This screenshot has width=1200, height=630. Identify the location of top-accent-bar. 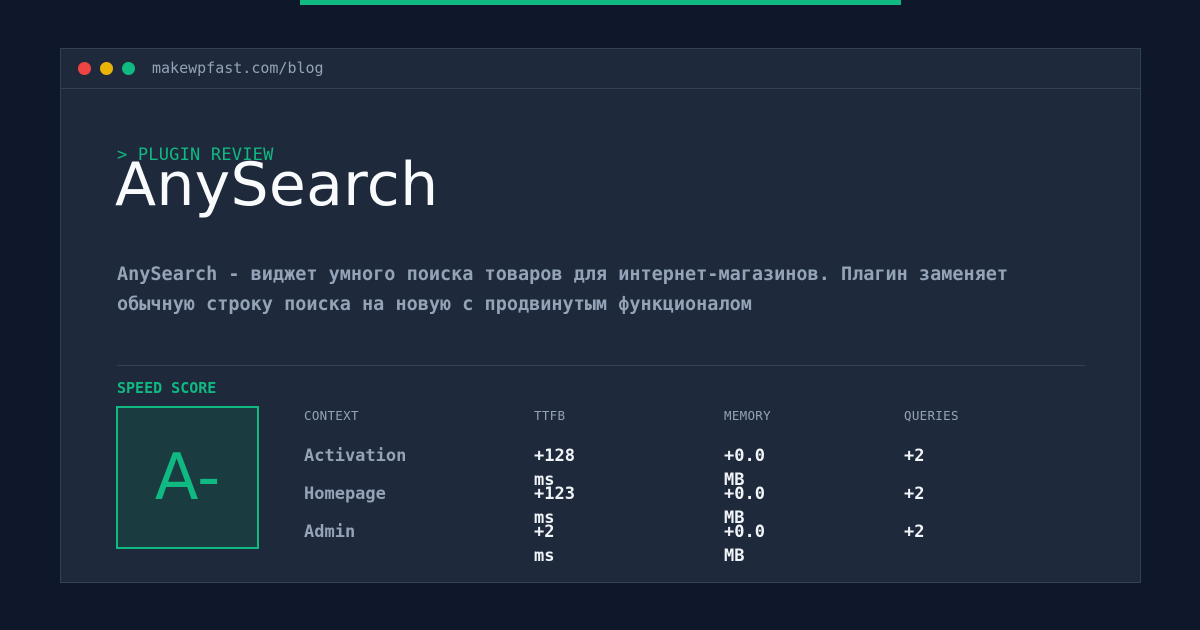
(600, 2).